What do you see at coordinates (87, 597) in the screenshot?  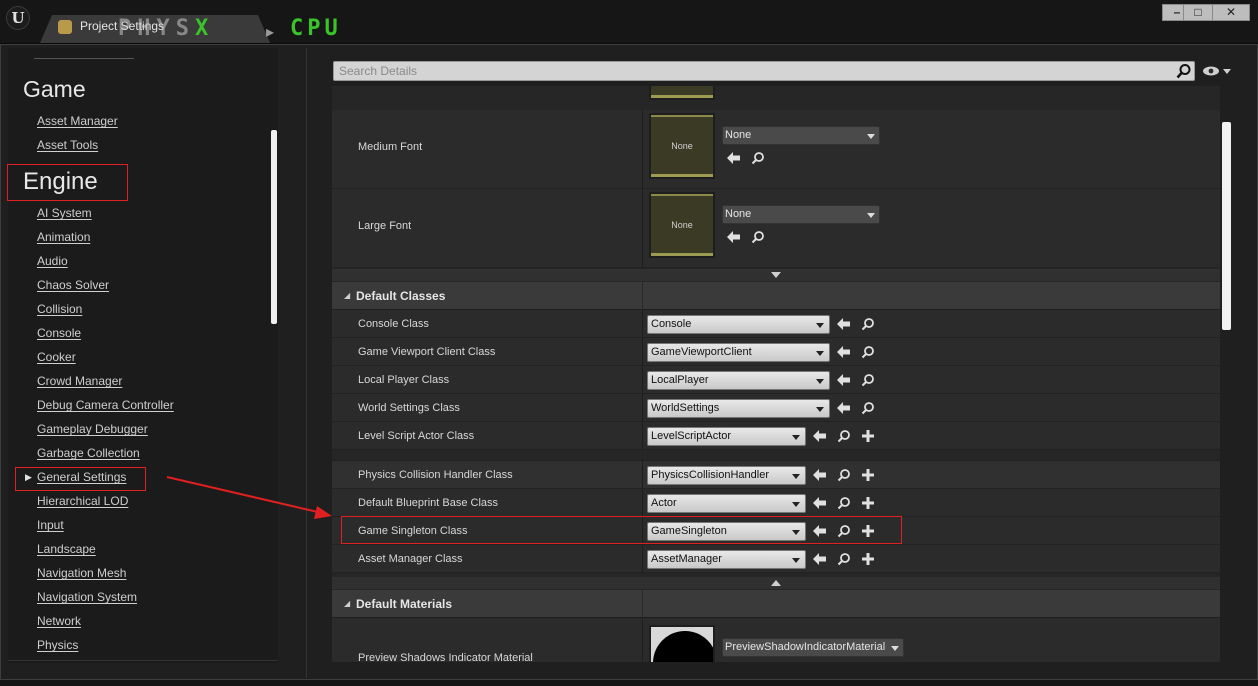 I see `sidebar-item-navigation-system: Navigation System` at bounding box center [87, 597].